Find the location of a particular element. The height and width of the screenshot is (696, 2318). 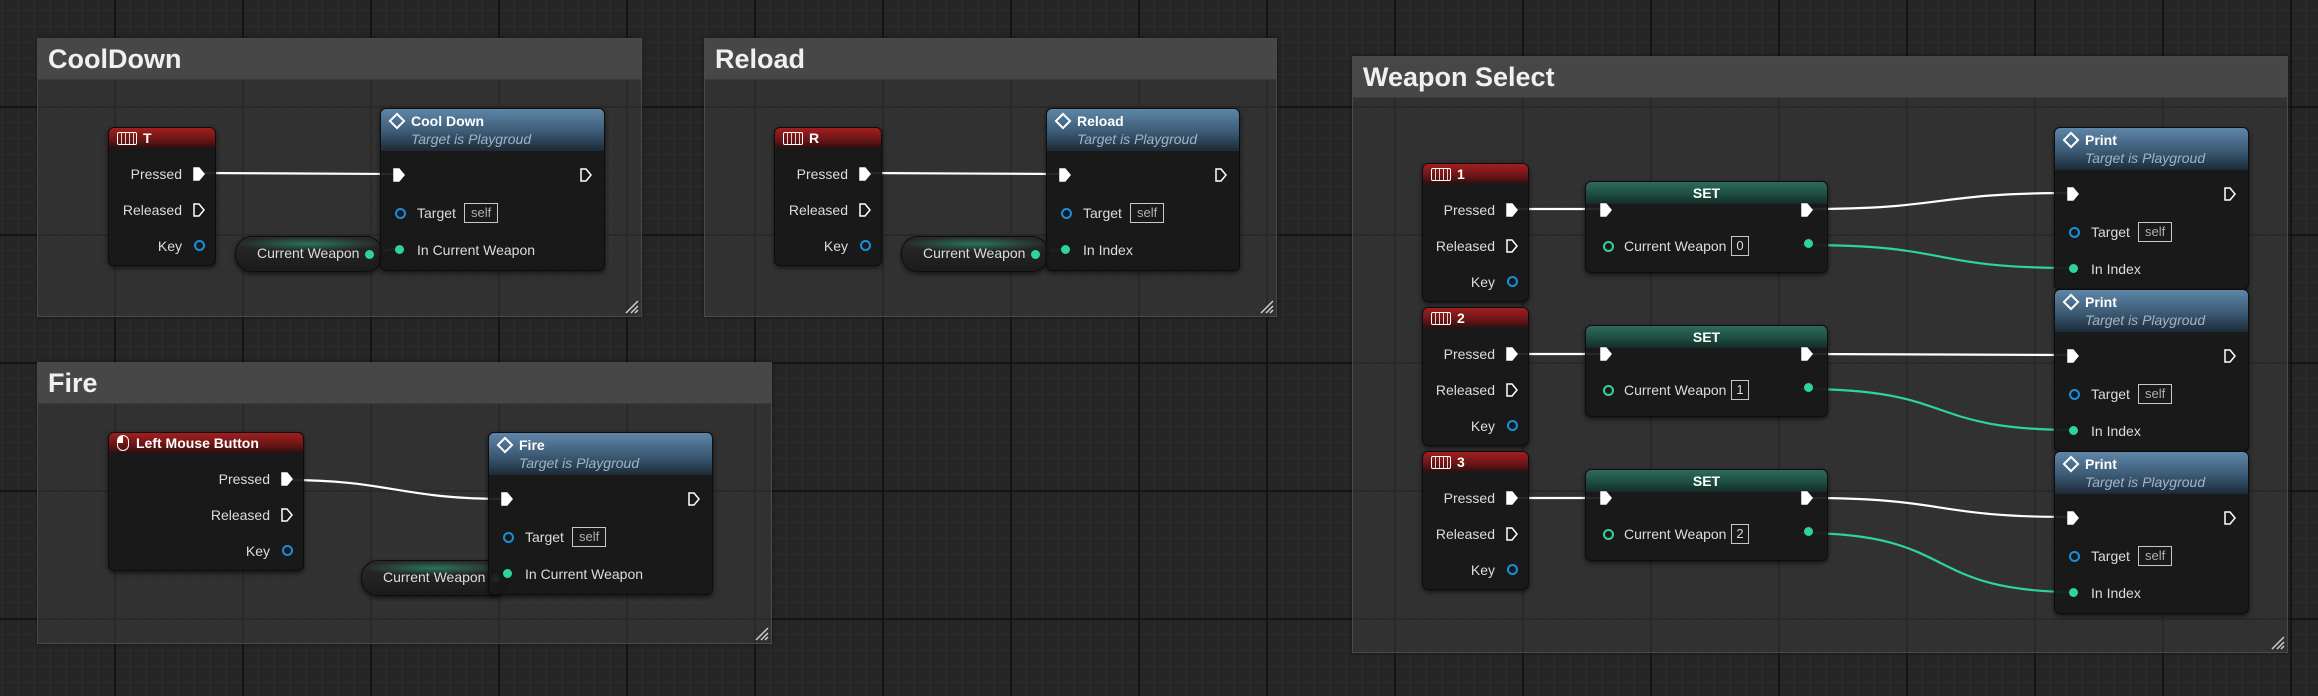

comment-title: Weapon Select is located at coordinates (1820, 77).